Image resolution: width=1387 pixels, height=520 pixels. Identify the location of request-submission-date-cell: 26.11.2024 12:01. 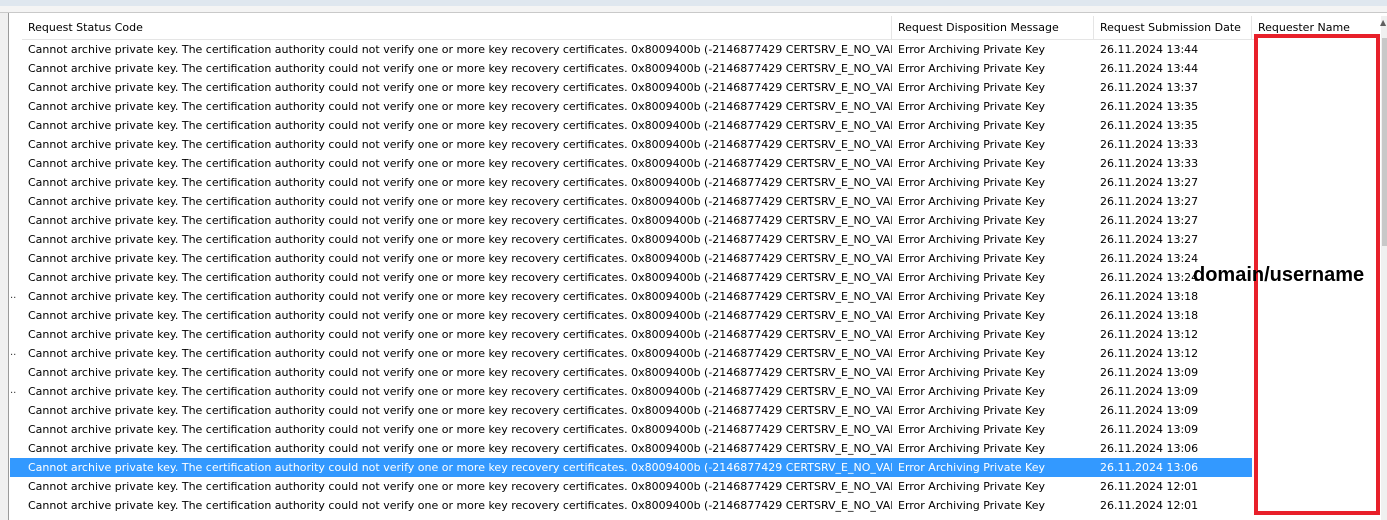
(1149, 505).